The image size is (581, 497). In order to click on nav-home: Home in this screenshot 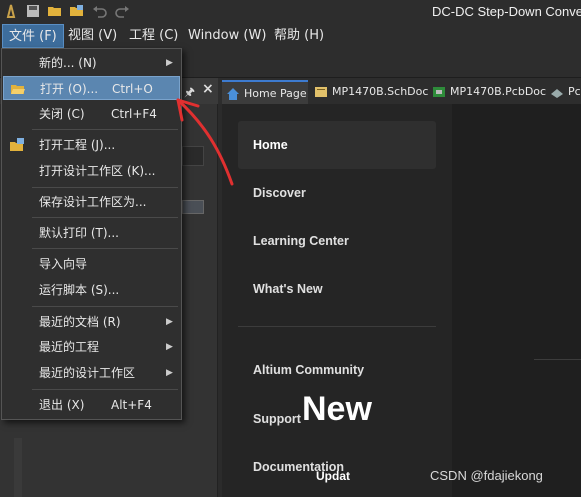, I will do `click(337, 145)`.